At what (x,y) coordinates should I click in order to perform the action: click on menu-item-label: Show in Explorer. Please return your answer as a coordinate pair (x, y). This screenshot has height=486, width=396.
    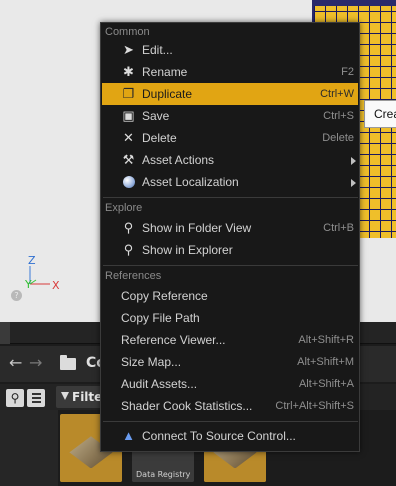
    Looking at the image, I should click on (187, 250).